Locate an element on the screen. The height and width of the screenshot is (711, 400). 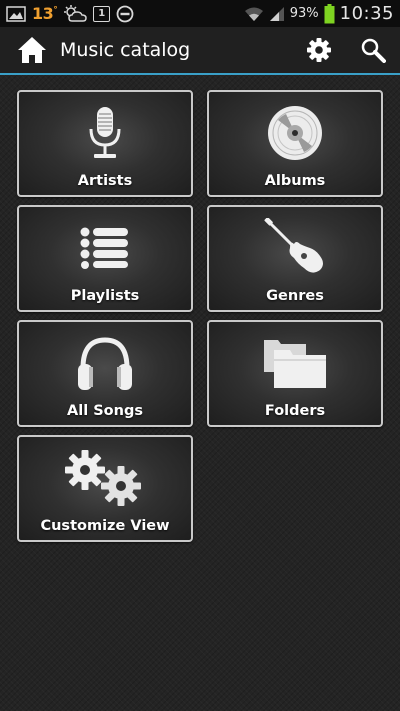
tile-label: Folders is located at coordinates (295, 411).